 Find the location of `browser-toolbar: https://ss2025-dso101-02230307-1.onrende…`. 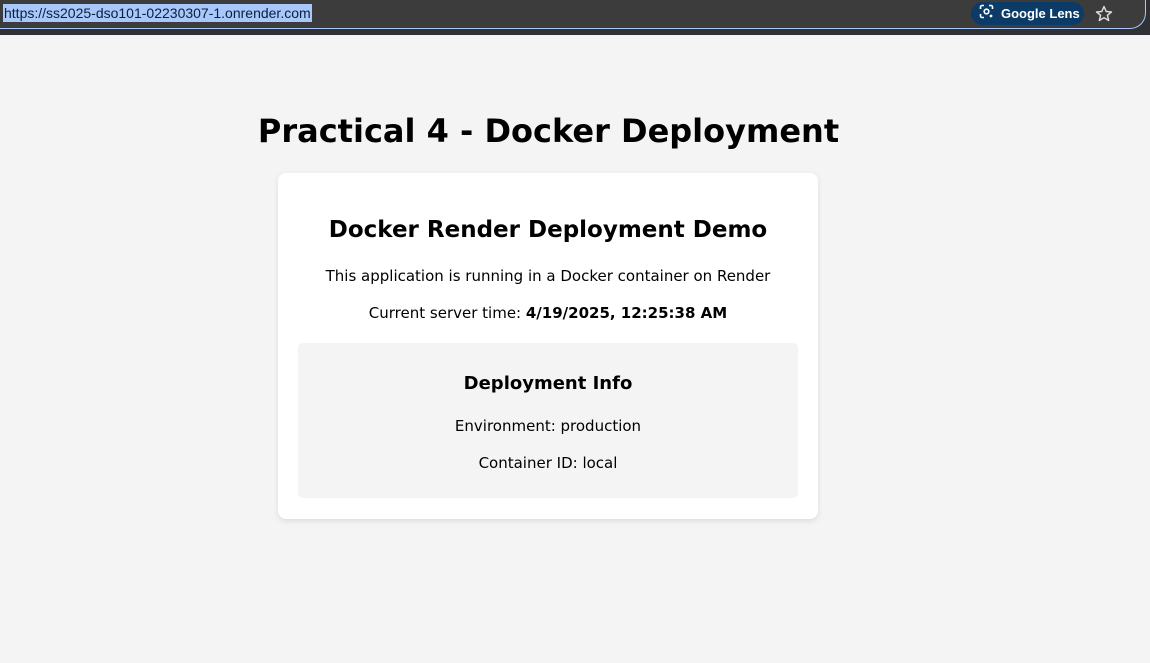

browser-toolbar: https://ss2025-dso101-02230307-1.onrende… is located at coordinates (575, 17).